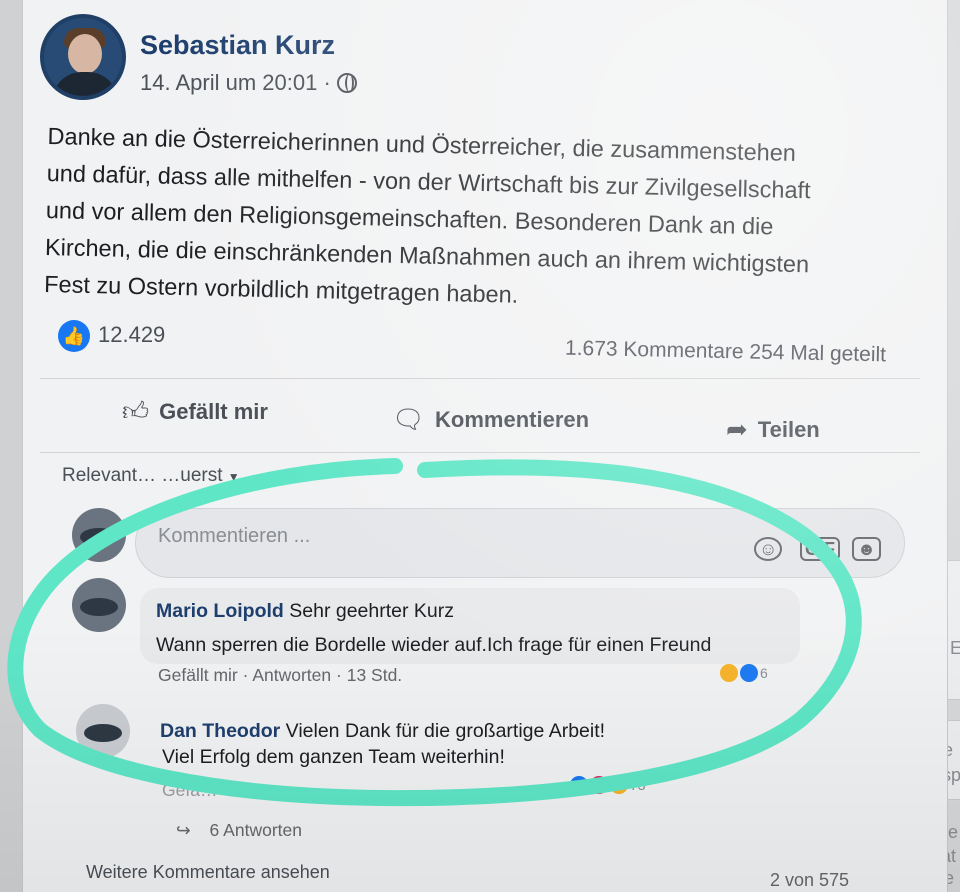 The image size is (960, 892). I want to click on comment-reply-link: · Antworten, so click(287, 675).